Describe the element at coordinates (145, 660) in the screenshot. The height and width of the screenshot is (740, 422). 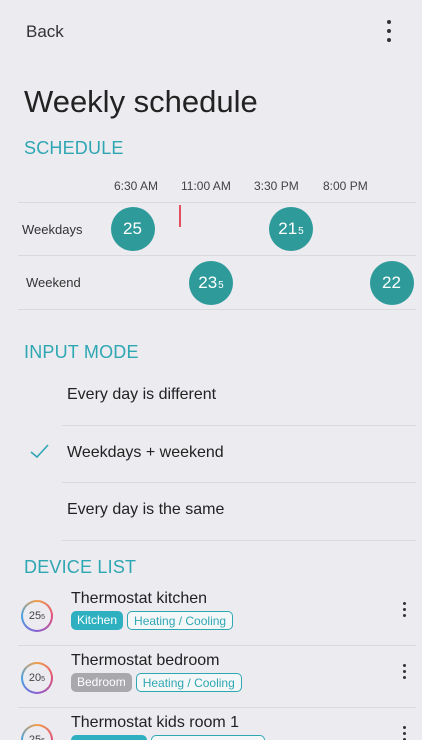
I see `device-name: Thermostat bedroom` at that location.